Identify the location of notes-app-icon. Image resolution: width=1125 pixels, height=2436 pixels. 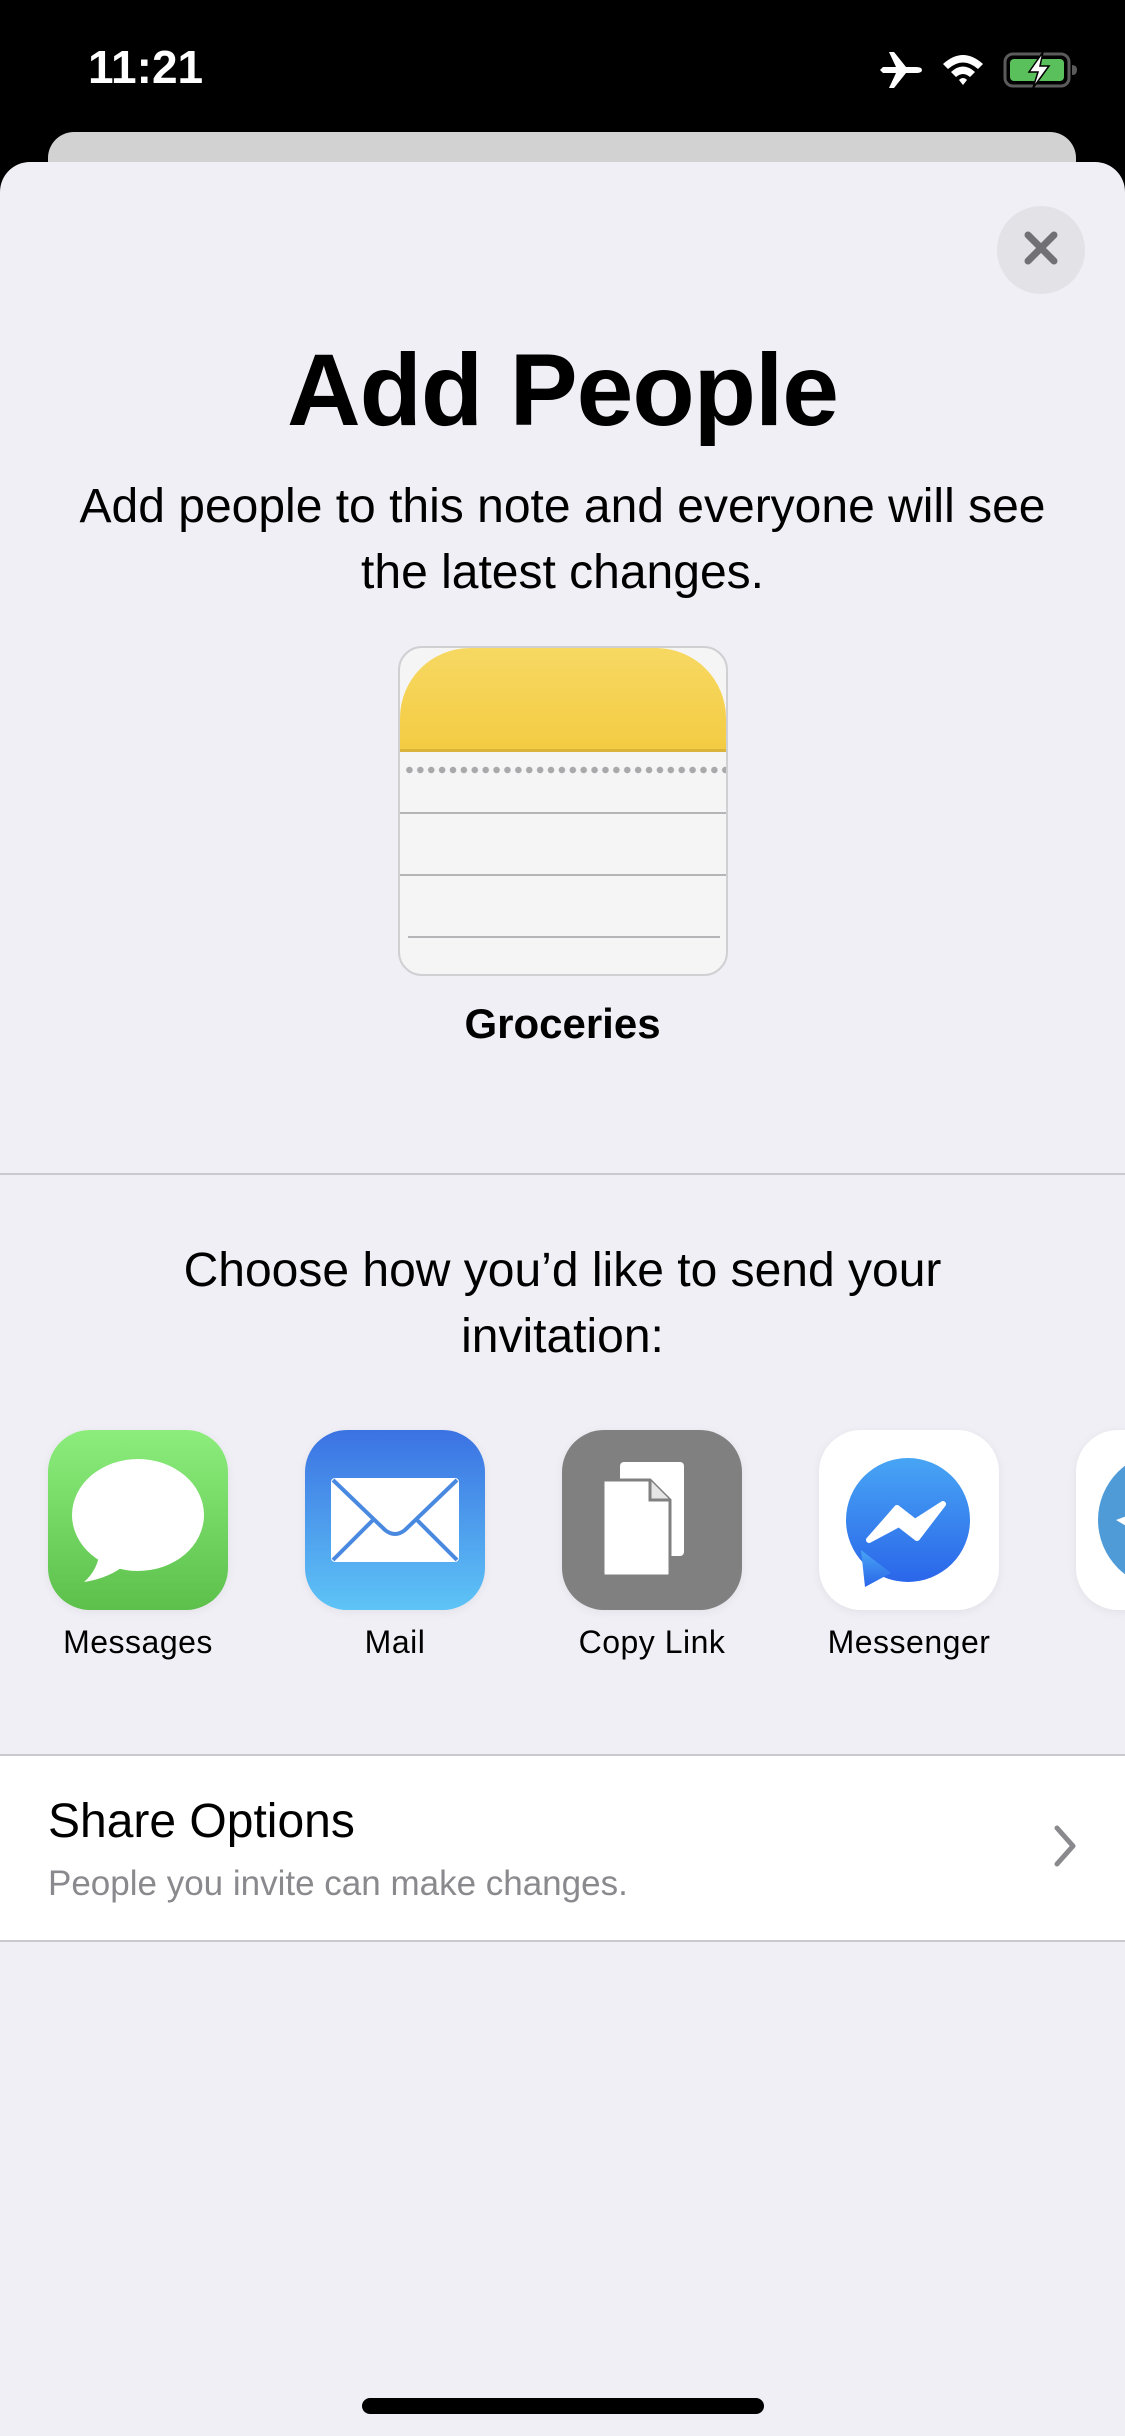
(563, 811).